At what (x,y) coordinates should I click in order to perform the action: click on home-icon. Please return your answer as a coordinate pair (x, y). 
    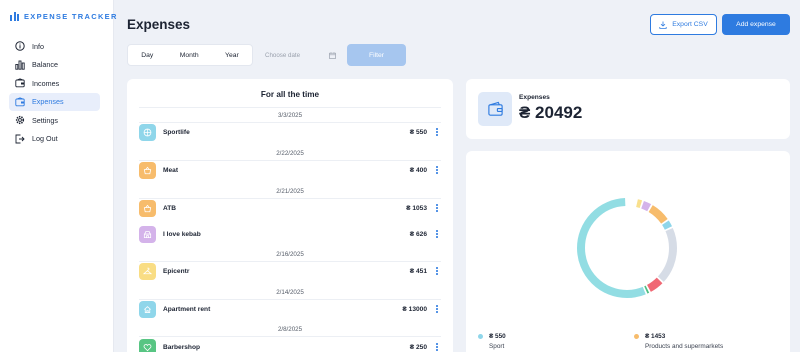
    Looking at the image, I should click on (147, 309).